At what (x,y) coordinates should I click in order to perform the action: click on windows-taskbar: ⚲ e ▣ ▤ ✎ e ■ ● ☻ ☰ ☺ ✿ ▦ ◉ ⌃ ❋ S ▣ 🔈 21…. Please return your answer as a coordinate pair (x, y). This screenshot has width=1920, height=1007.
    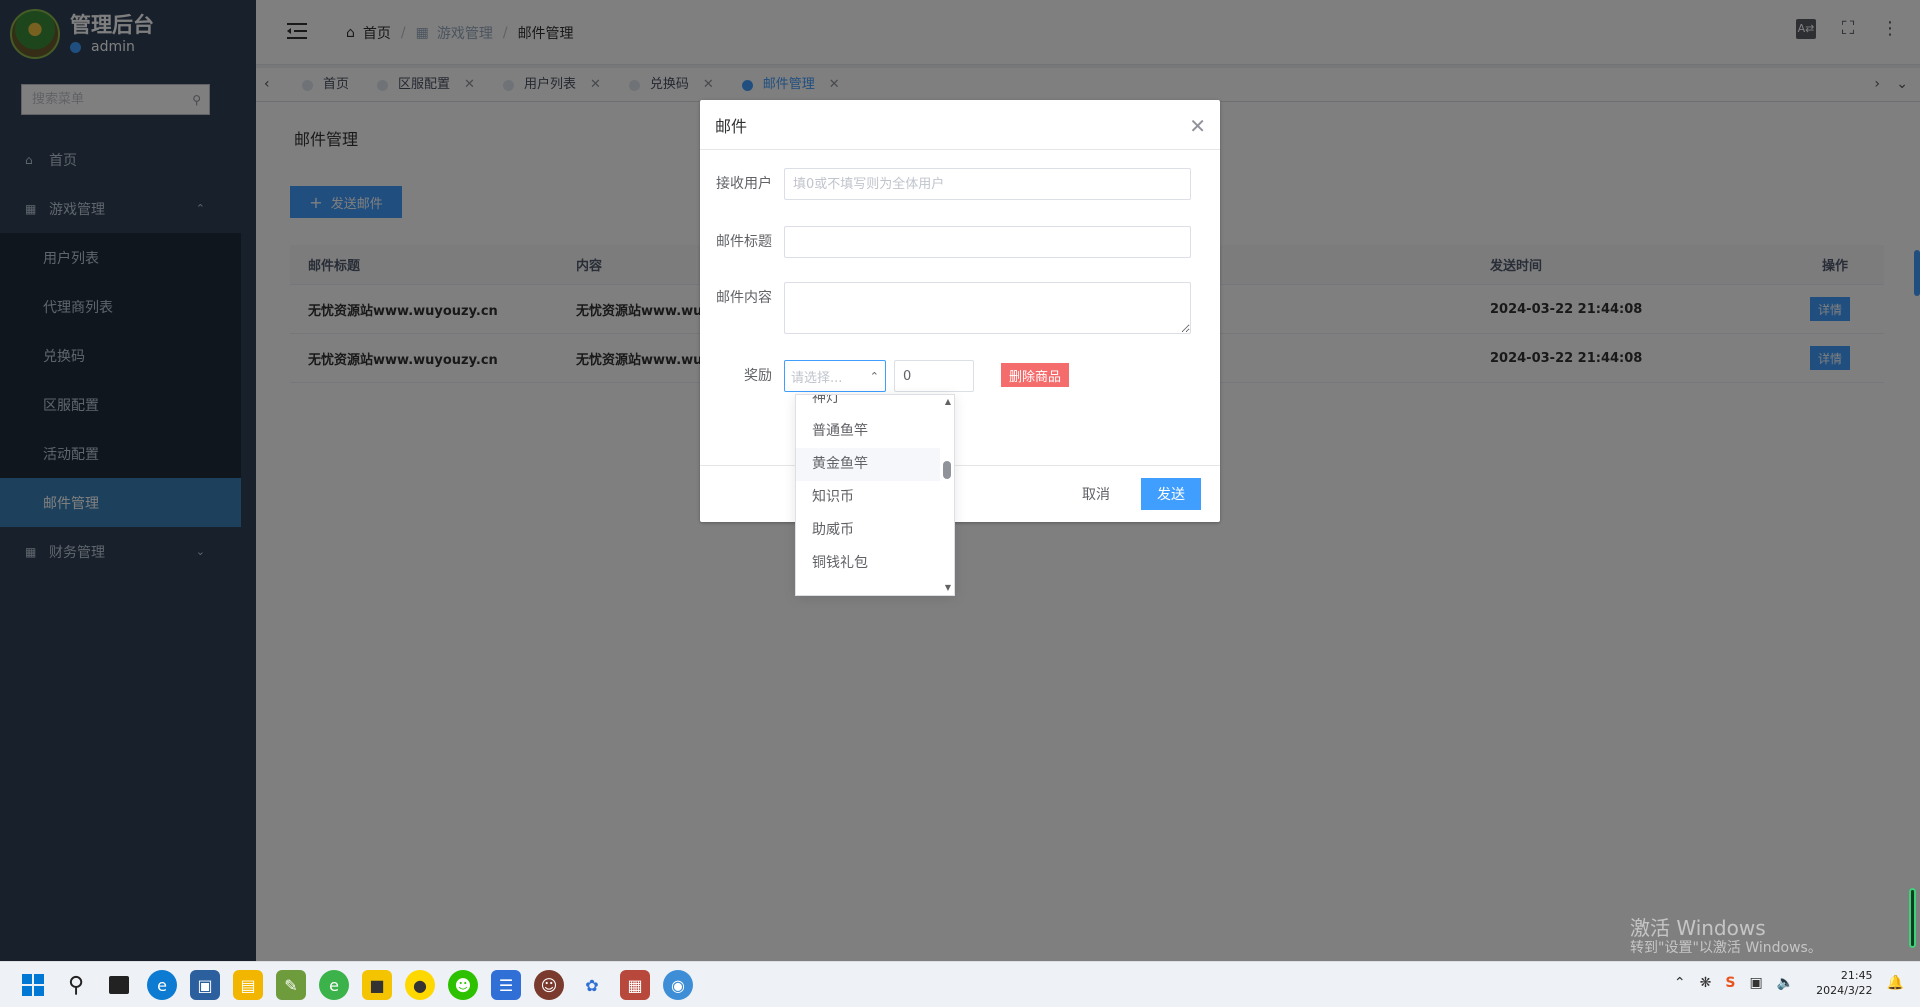
    Looking at the image, I should click on (960, 984).